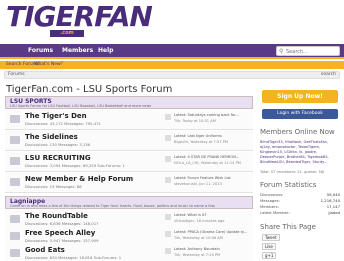  I want to click on google-plus-button: g+1, so click(269, 255).